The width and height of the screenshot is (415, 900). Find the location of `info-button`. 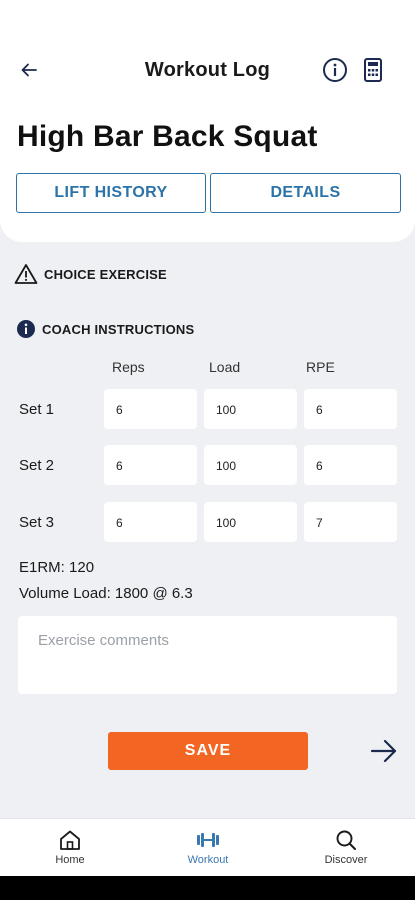

info-button is located at coordinates (335, 70).